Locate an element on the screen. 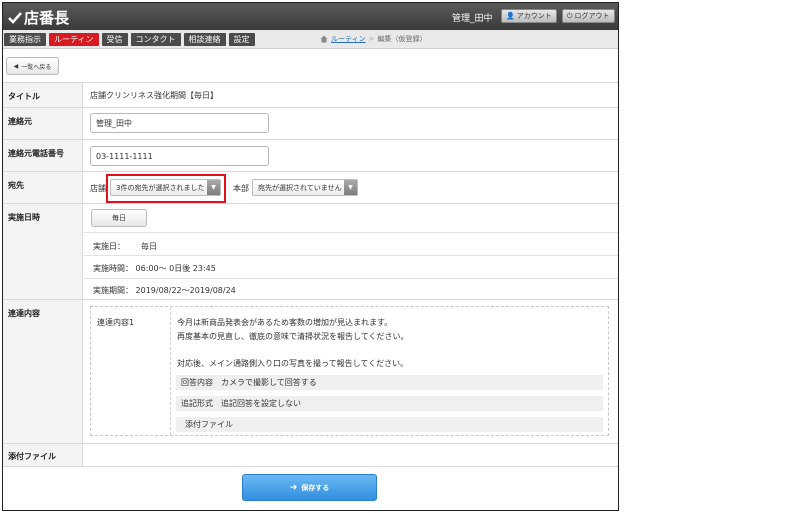 The image size is (800, 513). answer-type-row: 回答内容 カメラで撮影して回答する is located at coordinates (389, 382).